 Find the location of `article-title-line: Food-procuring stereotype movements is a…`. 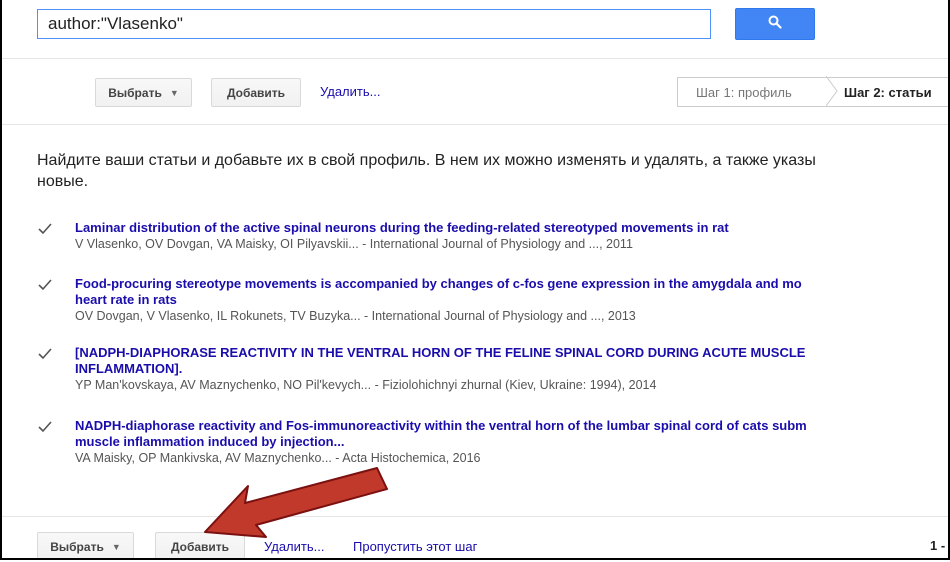

article-title-line: Food-procuring stereotype movements is a… is located at coordinates (438, 283).